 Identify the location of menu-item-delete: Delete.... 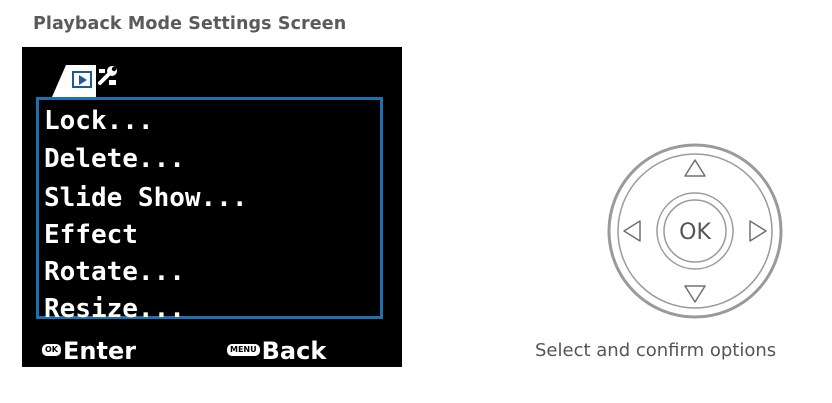
(114, 159).